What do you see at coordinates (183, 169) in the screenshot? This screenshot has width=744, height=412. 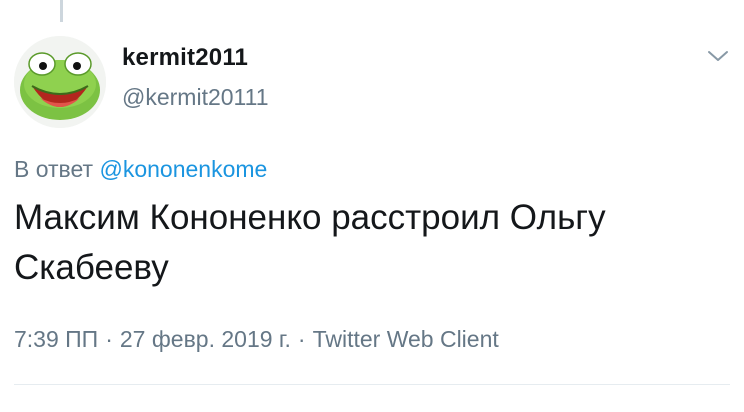 I see `reply-mention-link: @kononenkome` at bounding box center [183, 169].